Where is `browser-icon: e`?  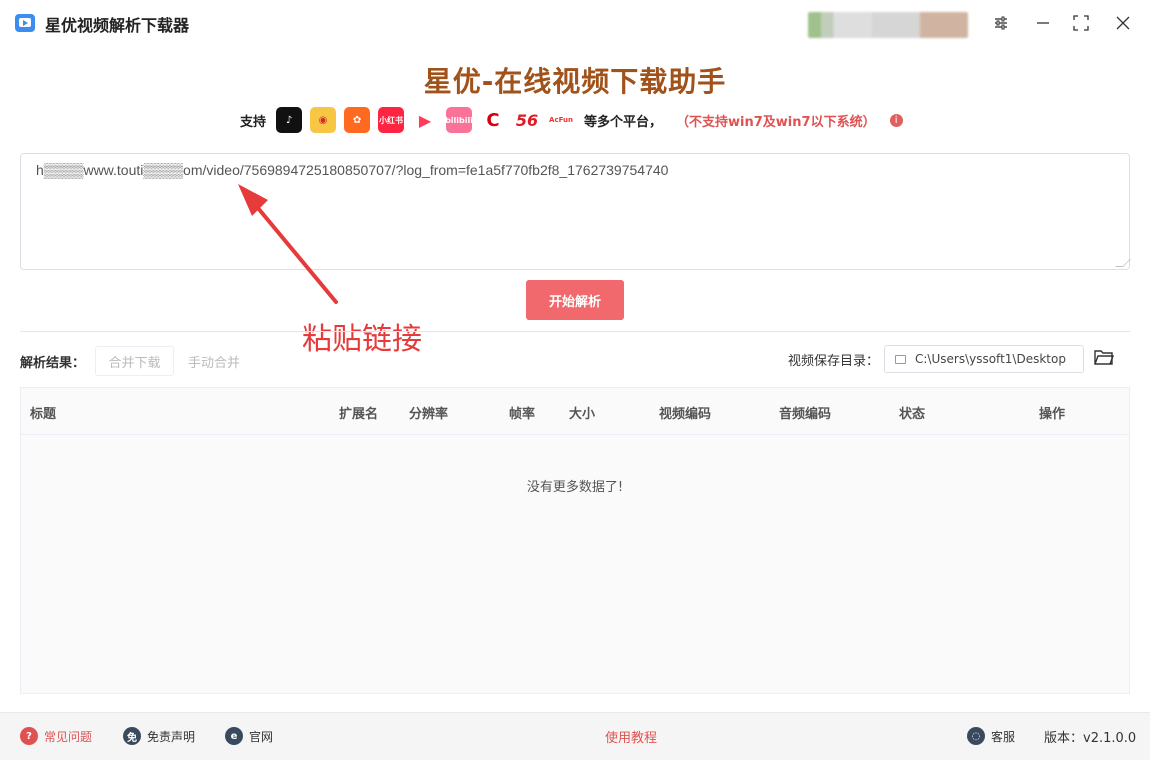 browser-icon: e is located at coordinates (234, 736).